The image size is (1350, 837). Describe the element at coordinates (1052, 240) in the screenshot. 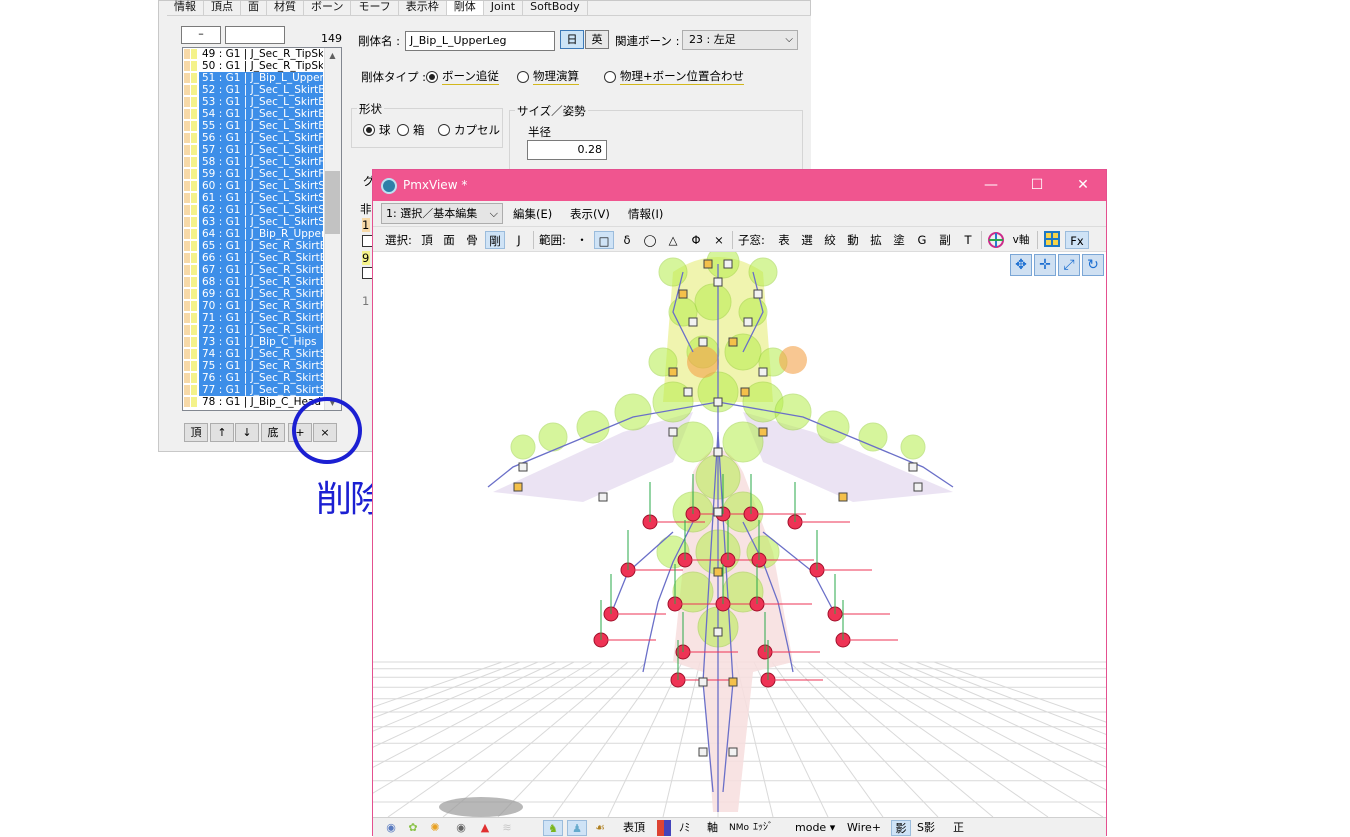

I see `grid-view-icon` at that location.